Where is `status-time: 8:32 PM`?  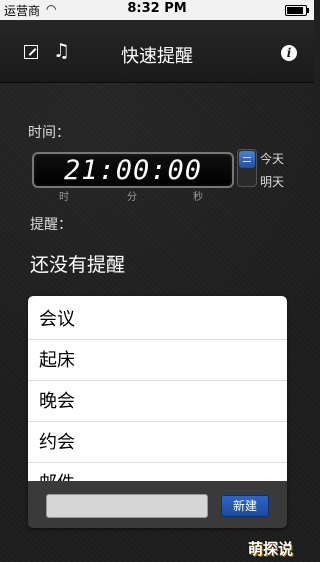
status-time: 8:32 PM is located at coordinates (157, 8).